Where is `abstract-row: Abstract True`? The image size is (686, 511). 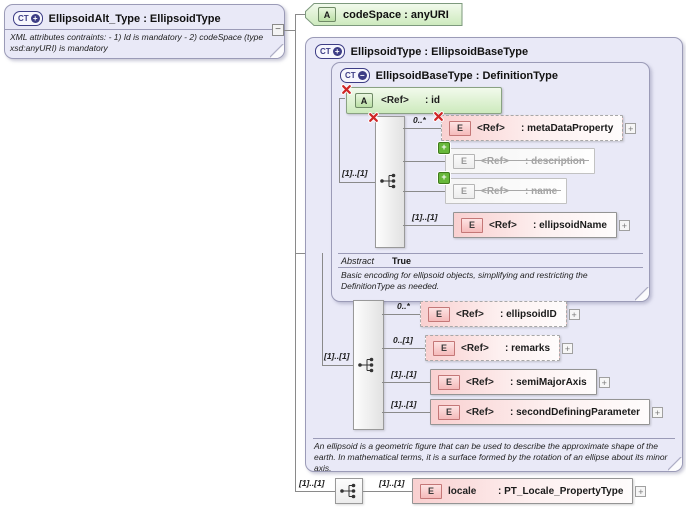
abstract-row: Abstract True is located at coordinates (376, 261).